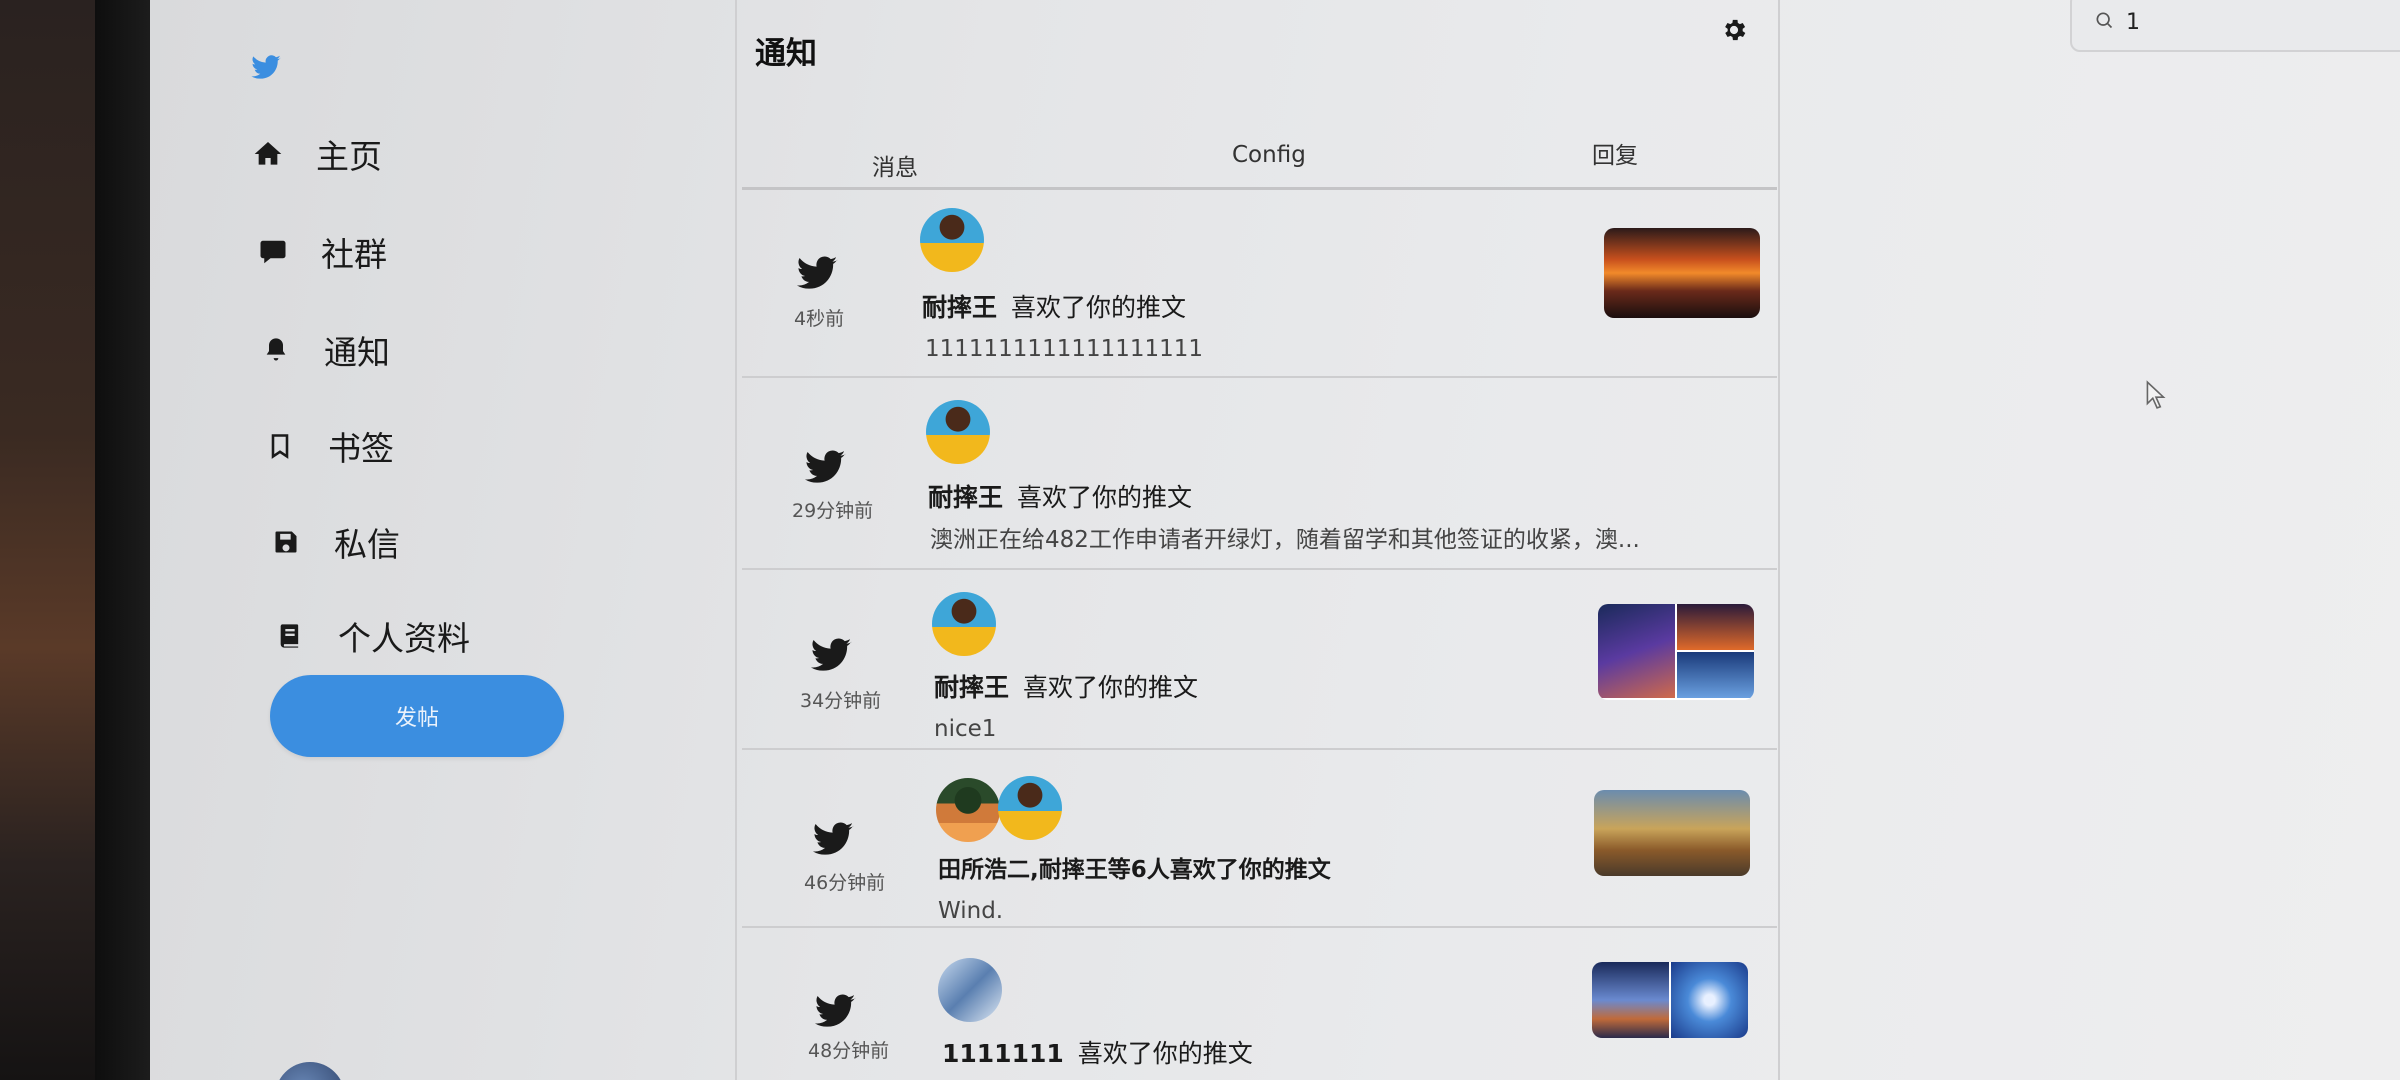 Image resolution: width=2400 pixels, height=1080 pixels. Describe the element at coordinates (404, 638) in the screenshot. I see `sidebar-item-label: 个人资料` at that location.